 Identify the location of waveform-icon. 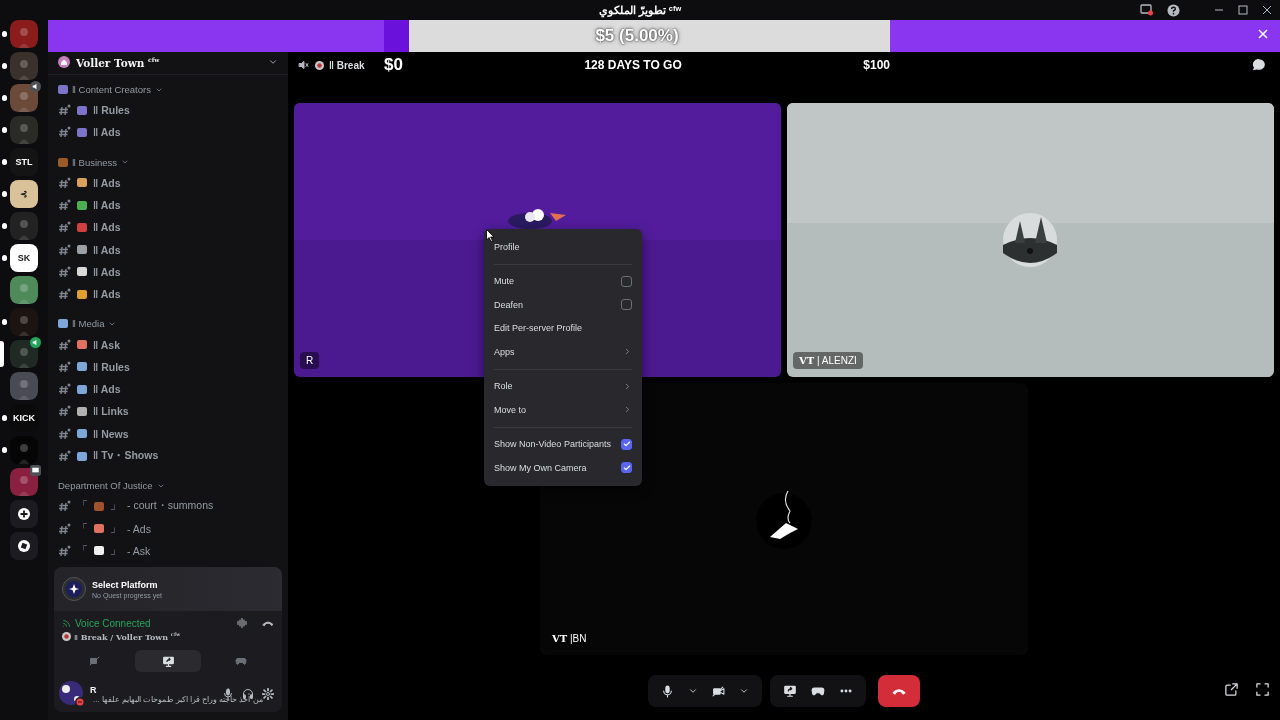
(242, 623).